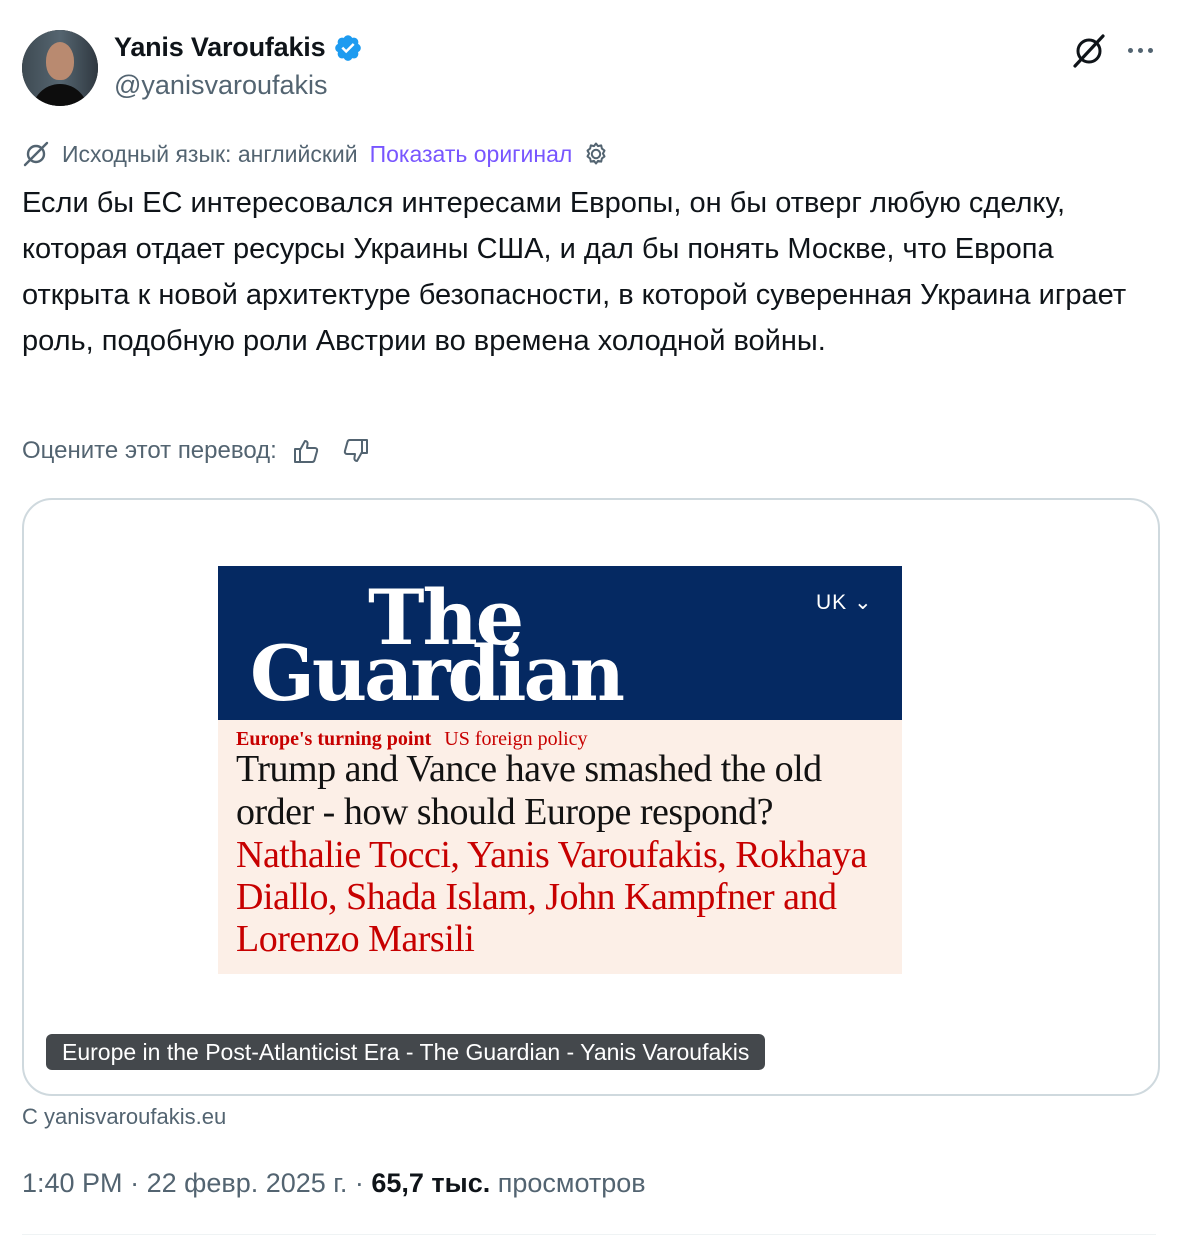  Describe the element at coordinates (149, 450) in the screenshot. I see `rate-translation-label: Оцените этот перевод:` at that location.